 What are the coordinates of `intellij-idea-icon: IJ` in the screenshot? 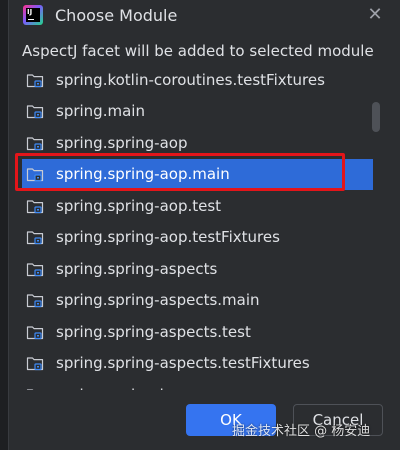 It's located at (33, 15).